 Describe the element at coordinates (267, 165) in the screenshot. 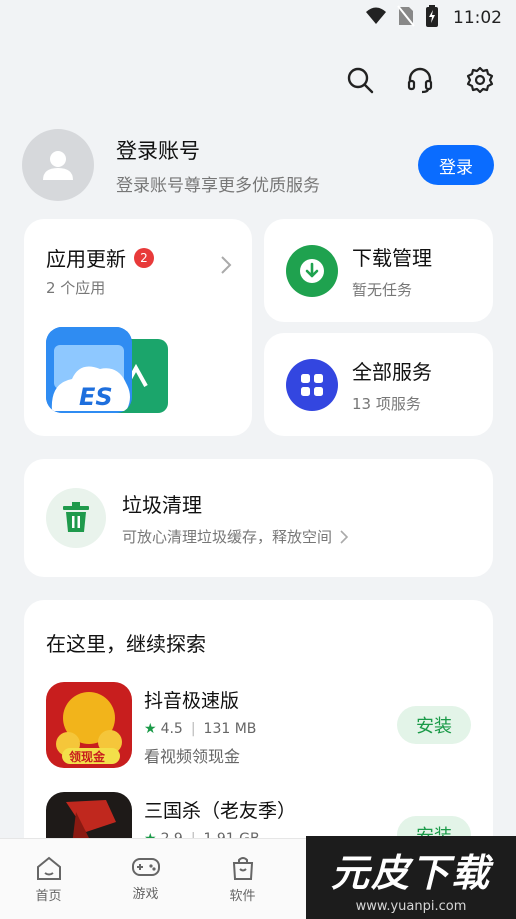

I see `account-text: 登录账号 登录账号尊享更多优质服务` at that location.